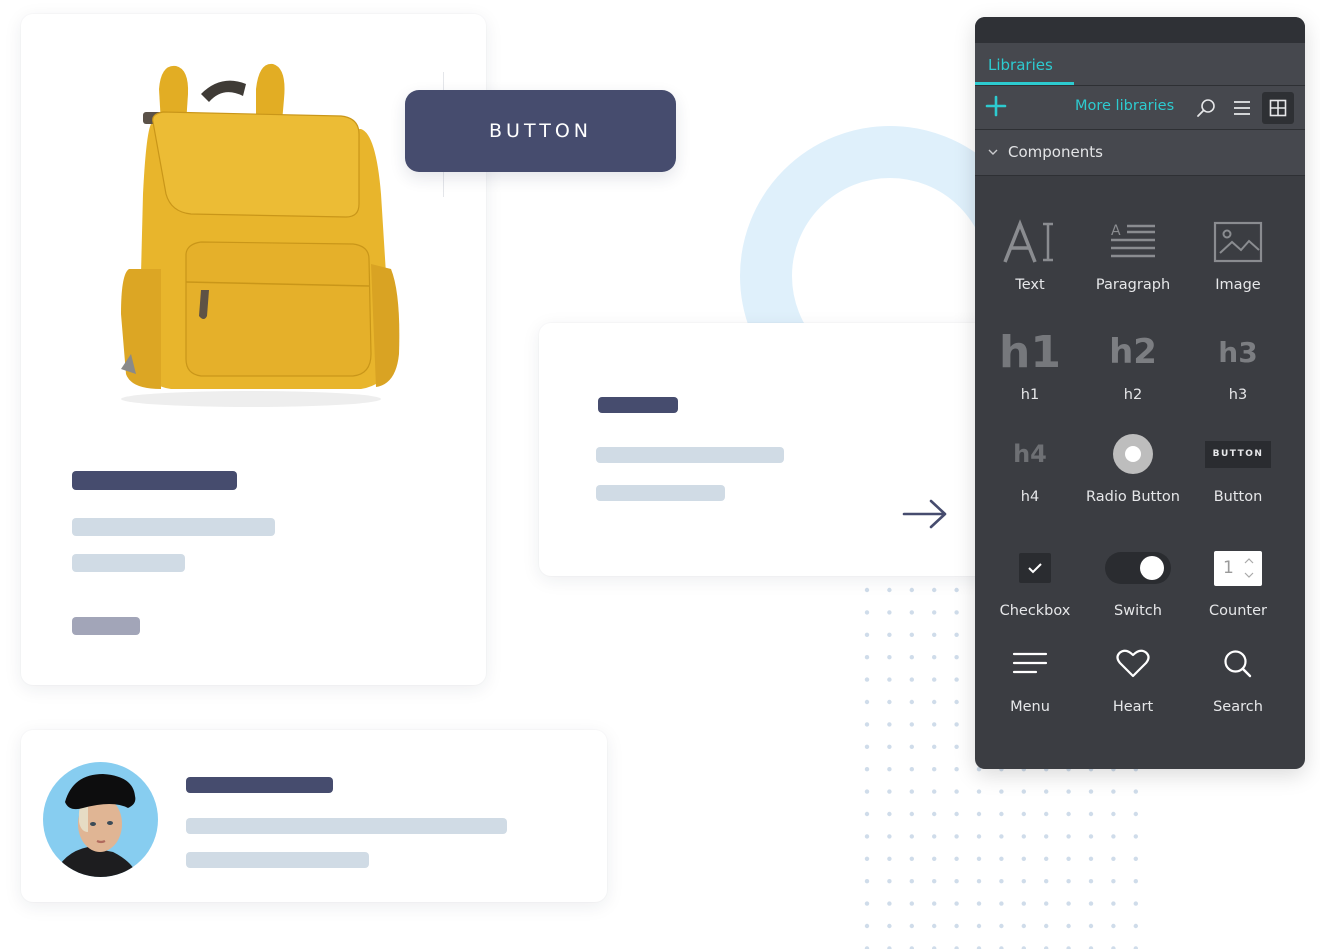  I want to click on plus-icon, so click(996, 106).